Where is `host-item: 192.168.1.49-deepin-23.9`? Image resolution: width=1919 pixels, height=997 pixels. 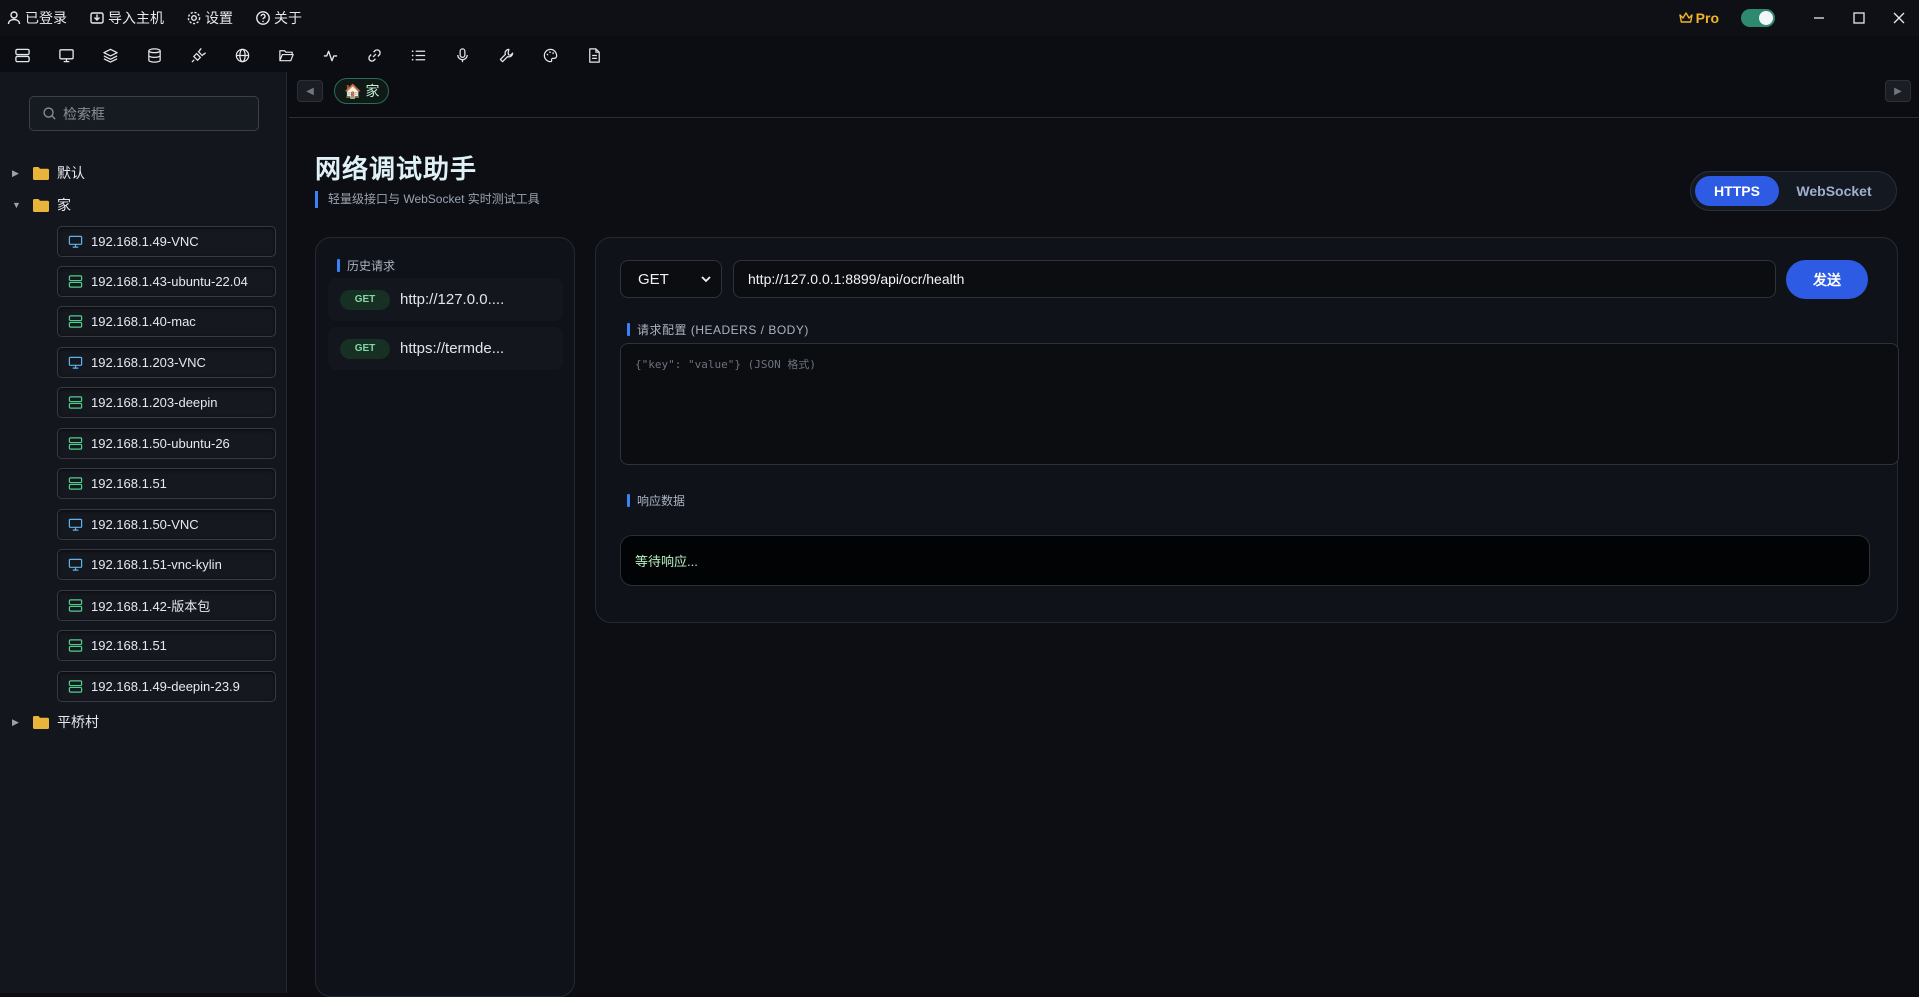 host-item: 192.168.1.49-deepin-23.9 is located at coordinates (166, 686).